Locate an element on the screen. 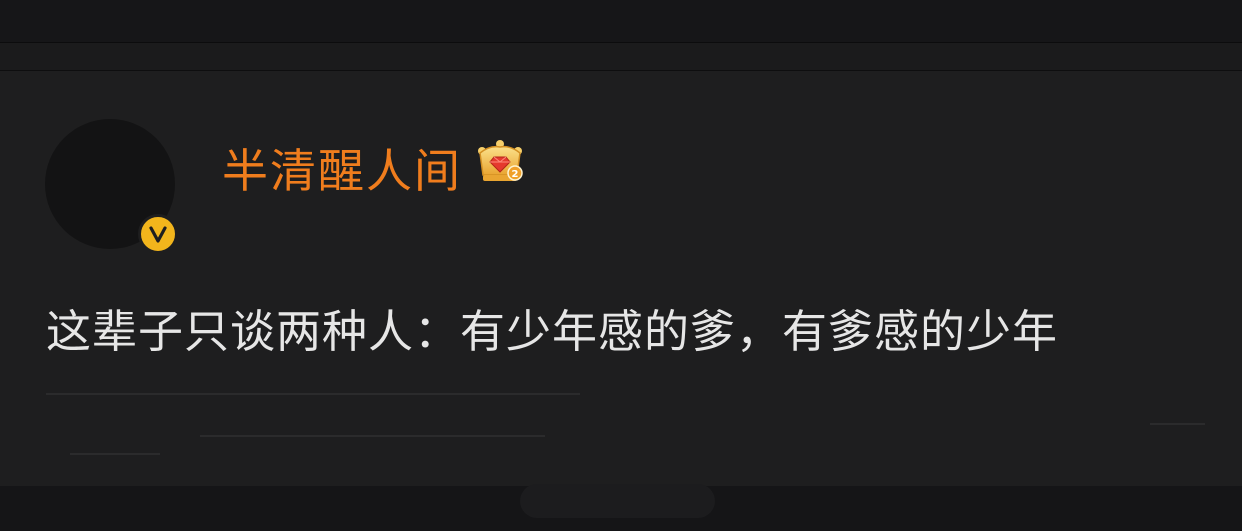 This screenshot has width=1242, height=531. verified-badge-icon is located at coordinates (158, 234).